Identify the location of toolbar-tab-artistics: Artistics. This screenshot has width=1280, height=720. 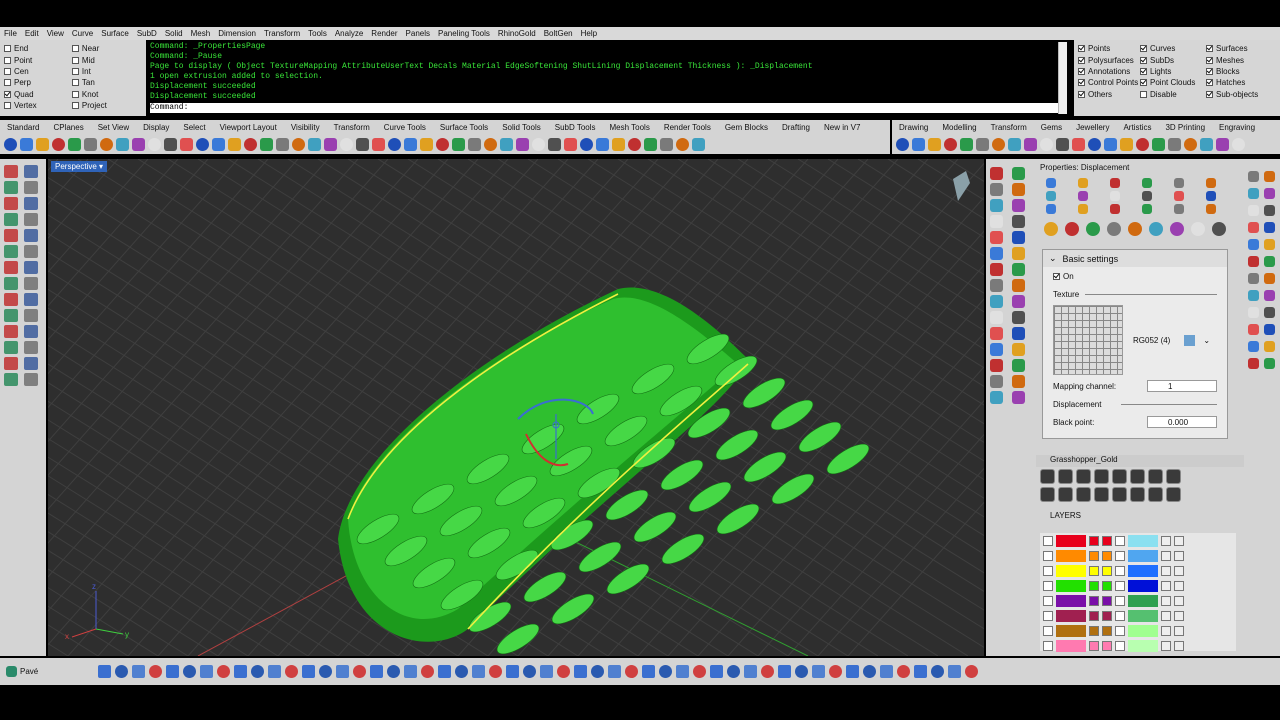
(1137, 127).